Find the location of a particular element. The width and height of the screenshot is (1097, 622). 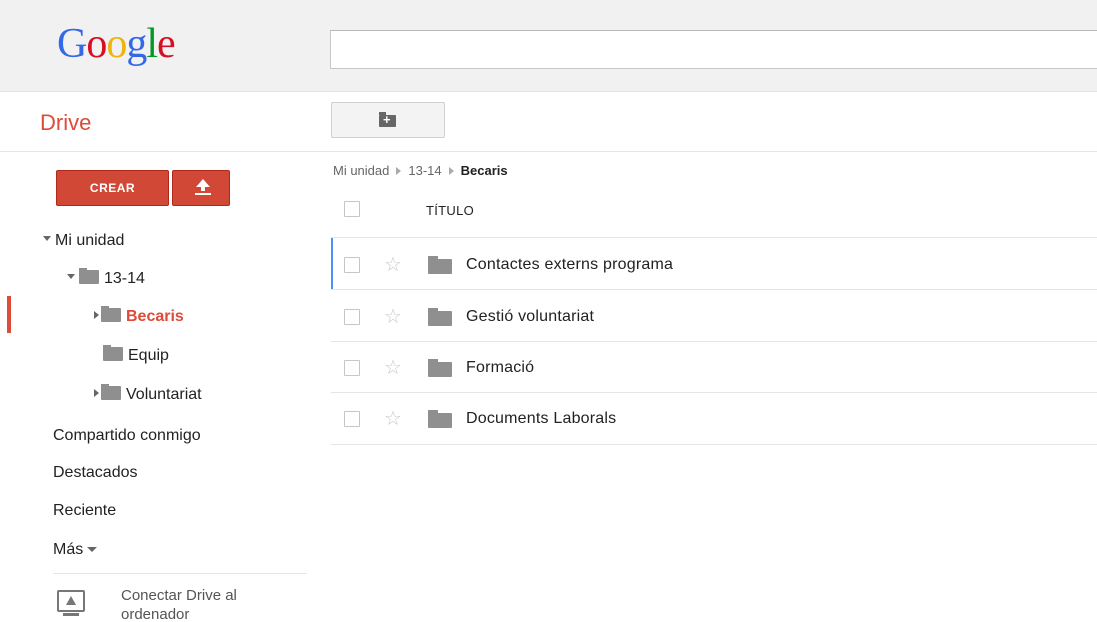

file-name: Formació is located at coordinates (500, 368).